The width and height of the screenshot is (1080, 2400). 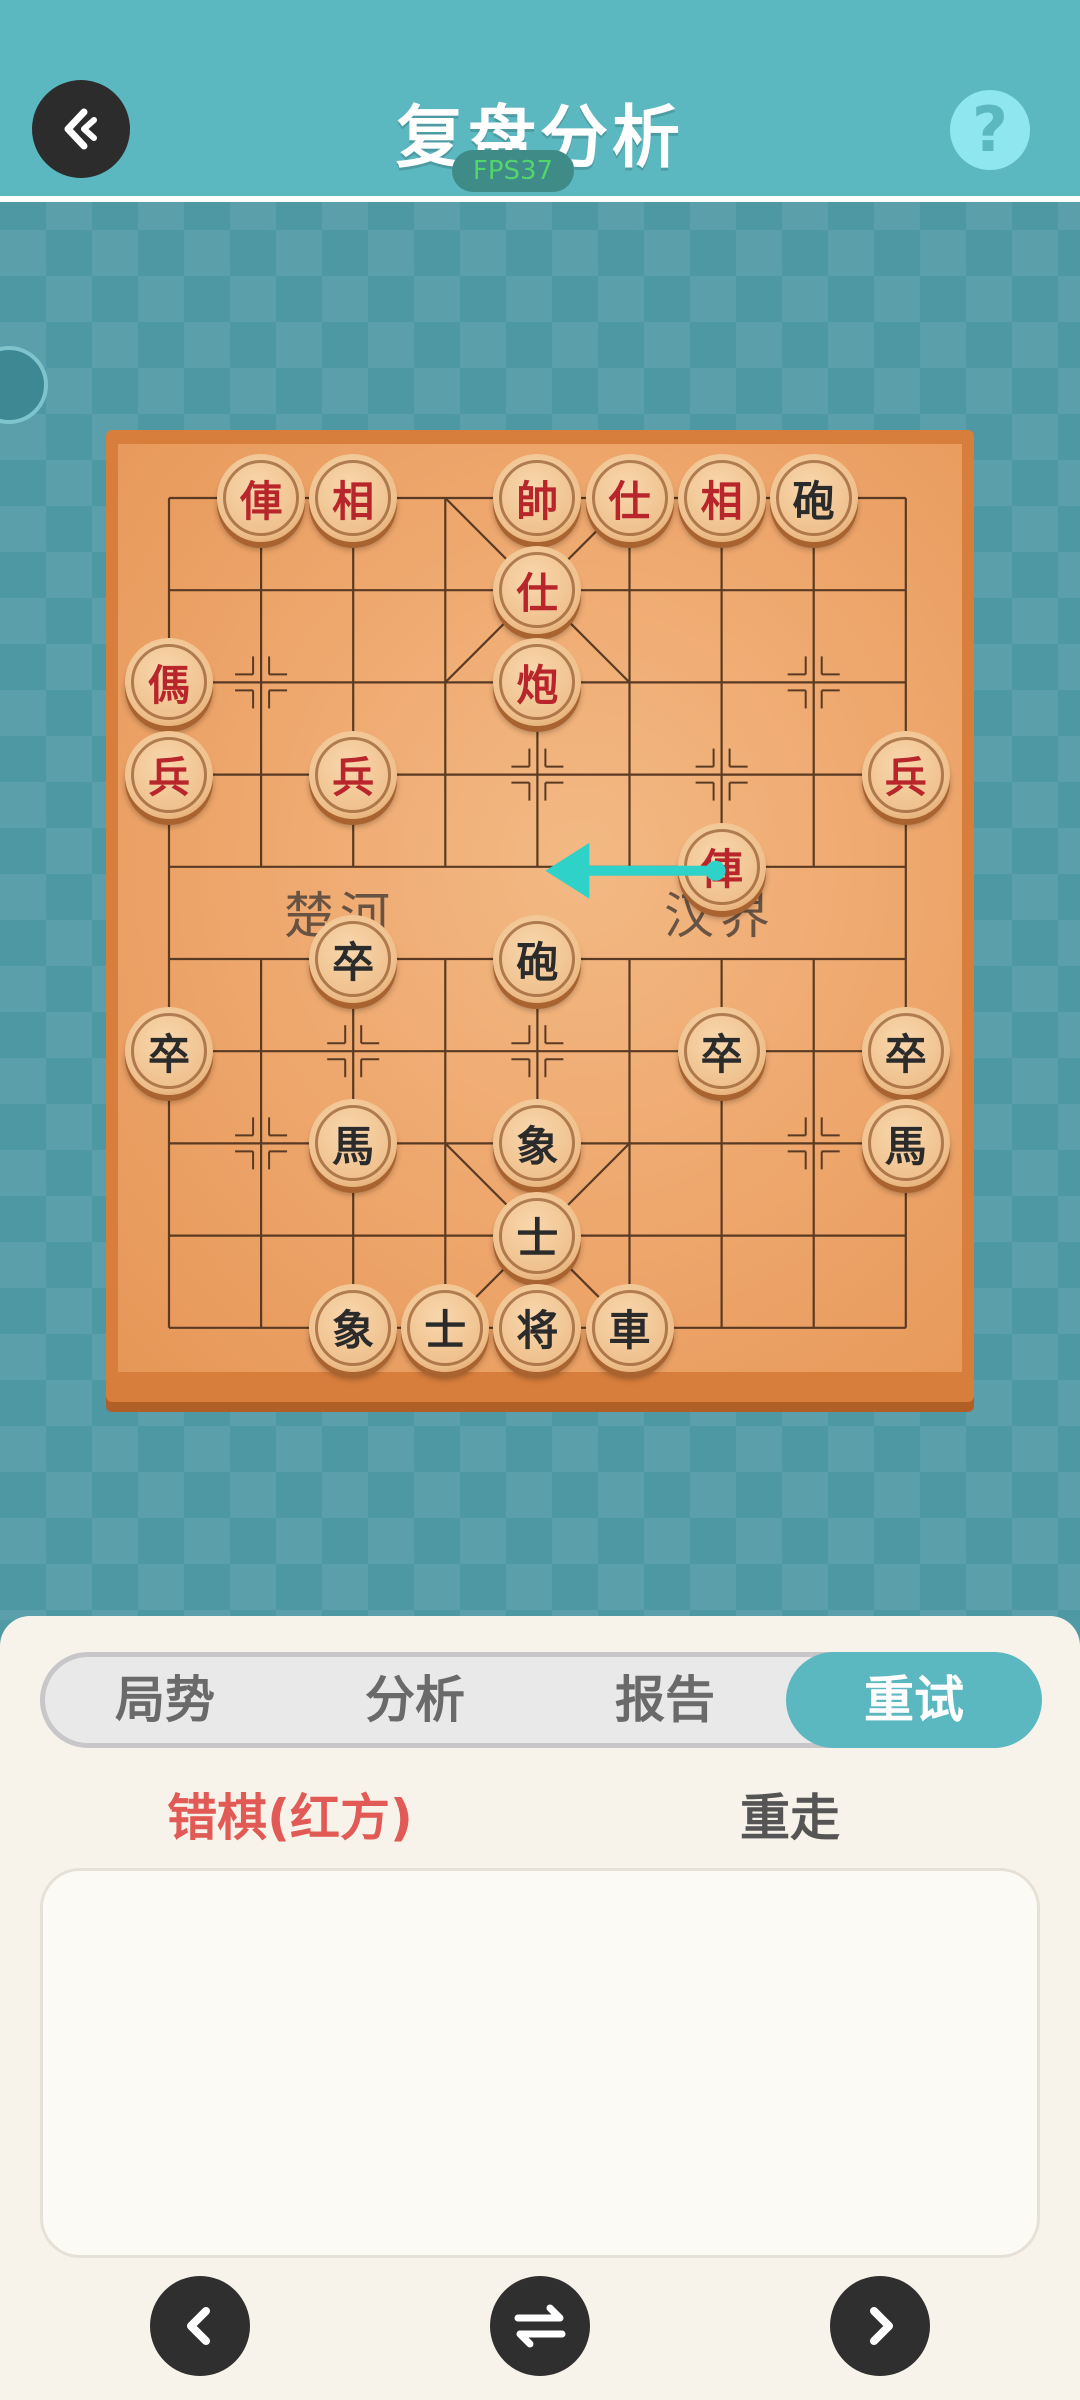 What do you see at coordinates (665, 1700) in the screenshot?
I see `tab-report: 报告` at bounding box center [665, 1700].